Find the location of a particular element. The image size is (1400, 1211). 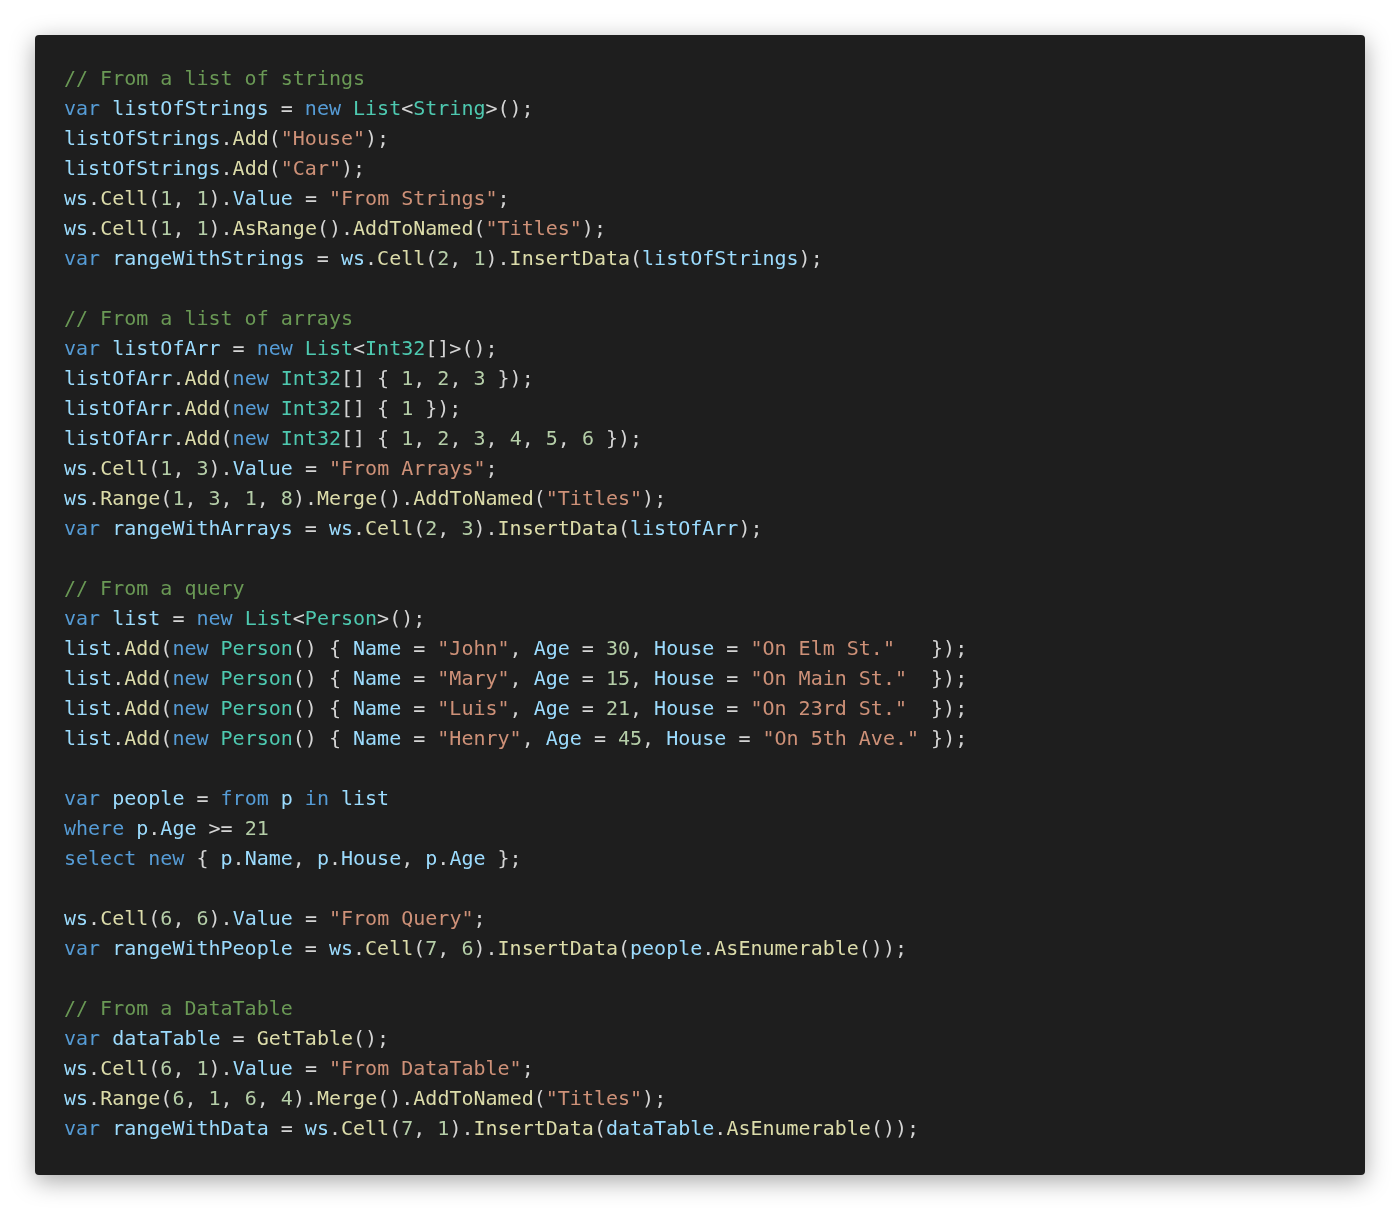

code-line: ws.Cell(6, 1).Value = "From DataTable"; is located at coordinates (299, 1068).